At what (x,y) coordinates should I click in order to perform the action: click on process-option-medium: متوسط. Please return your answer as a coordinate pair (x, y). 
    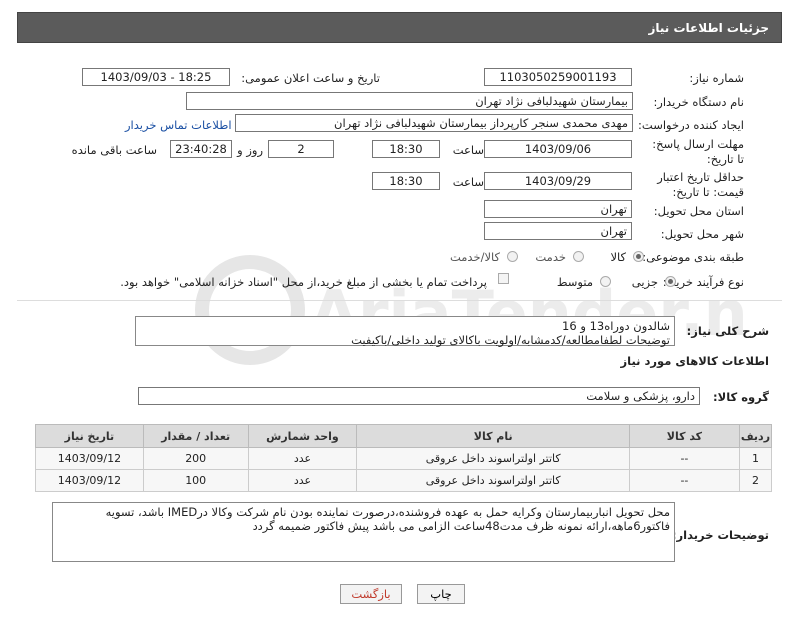
    Looking at the image, I should click on (574, 282).